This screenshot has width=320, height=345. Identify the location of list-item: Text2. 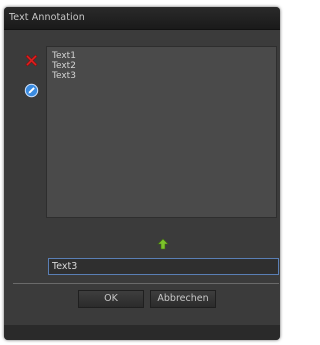
(161, 66).